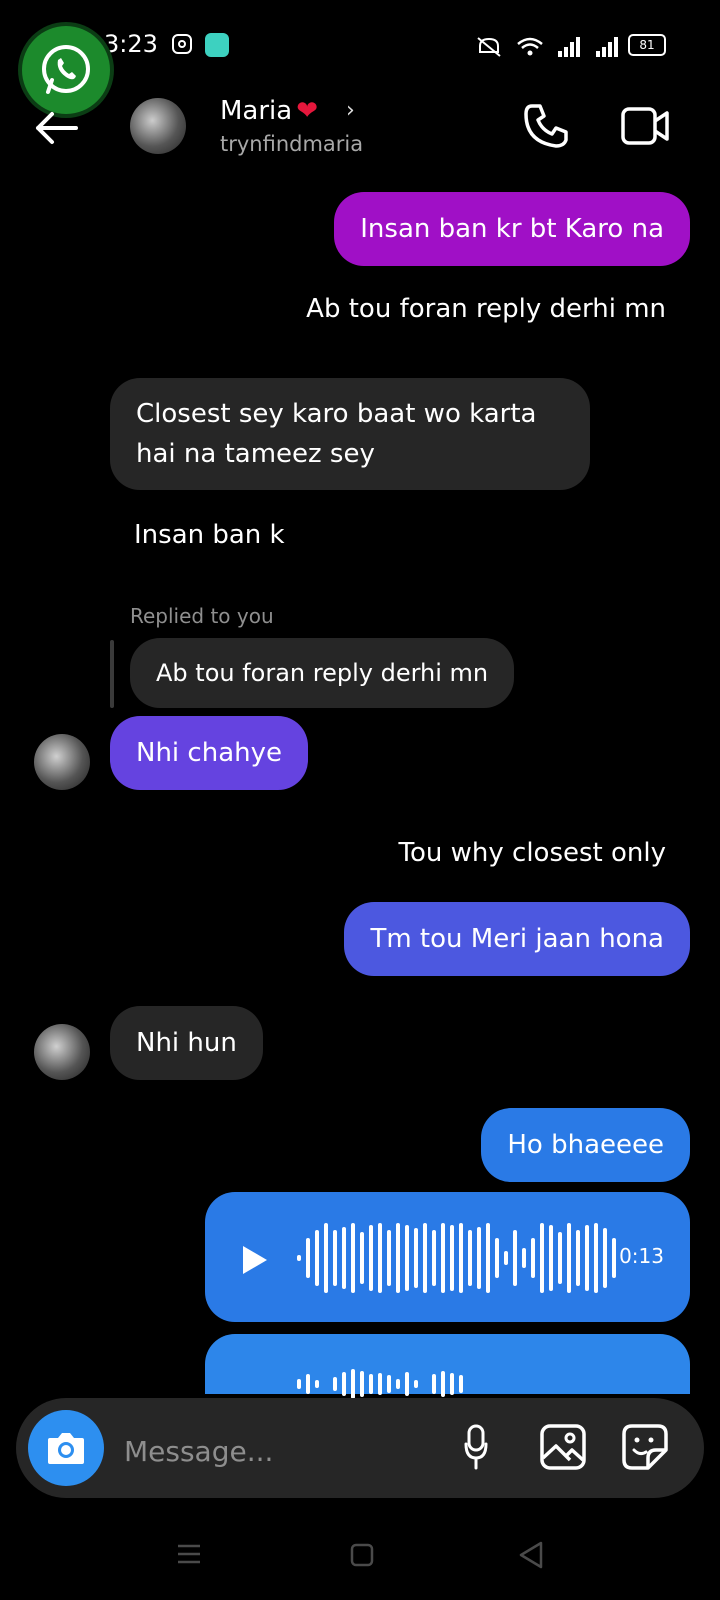  I want to click on quoted-message: Ab tou foran reply derhi mn, so click(322, 673).